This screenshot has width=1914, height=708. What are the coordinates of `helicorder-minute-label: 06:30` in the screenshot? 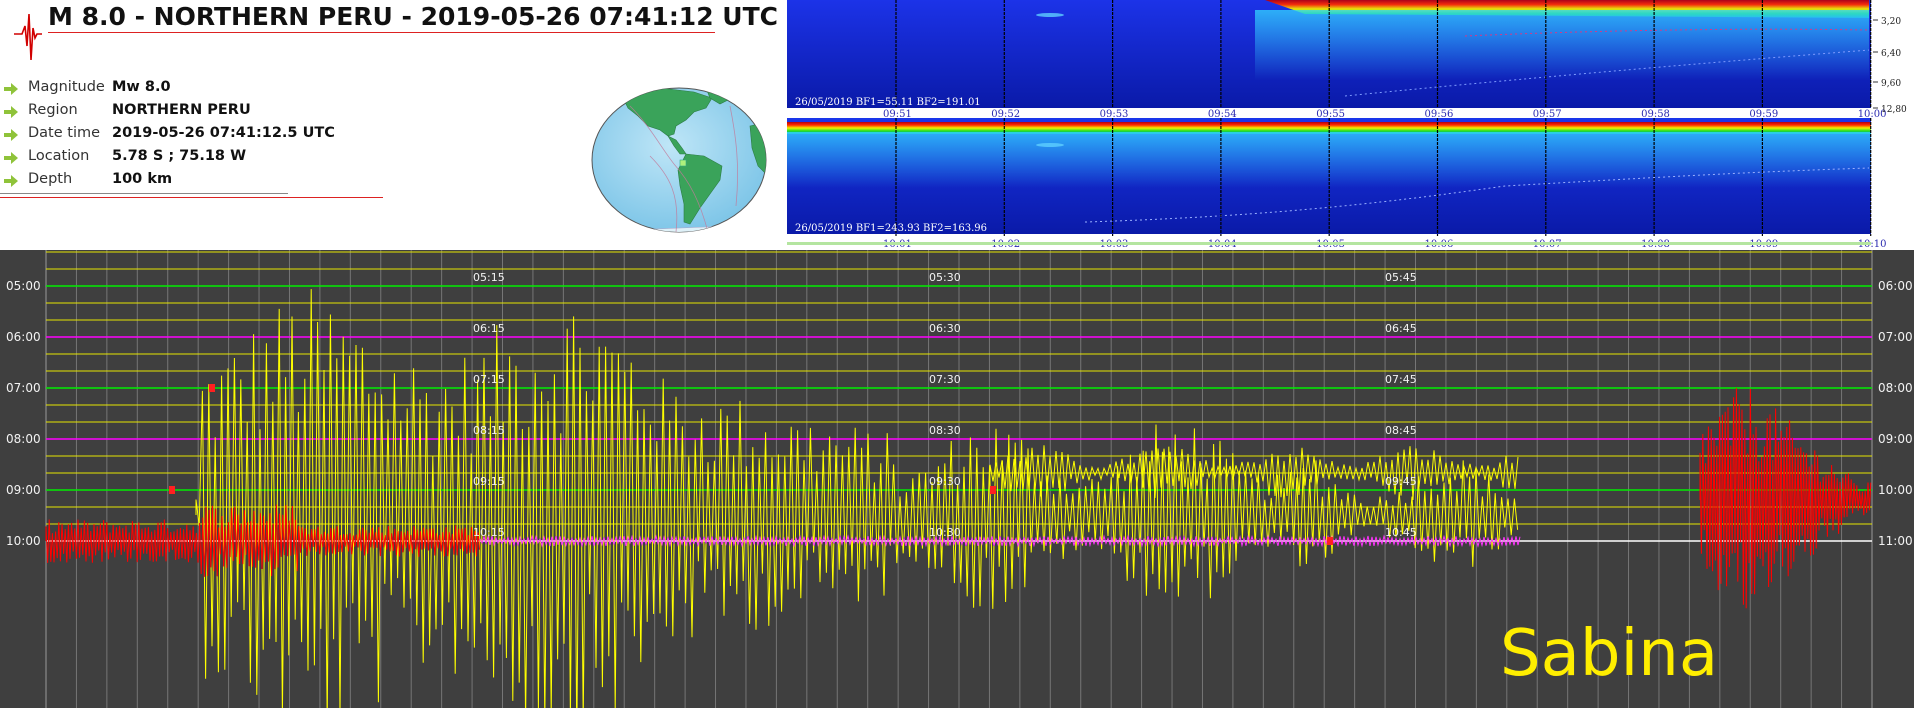 It's located at (945, 328).